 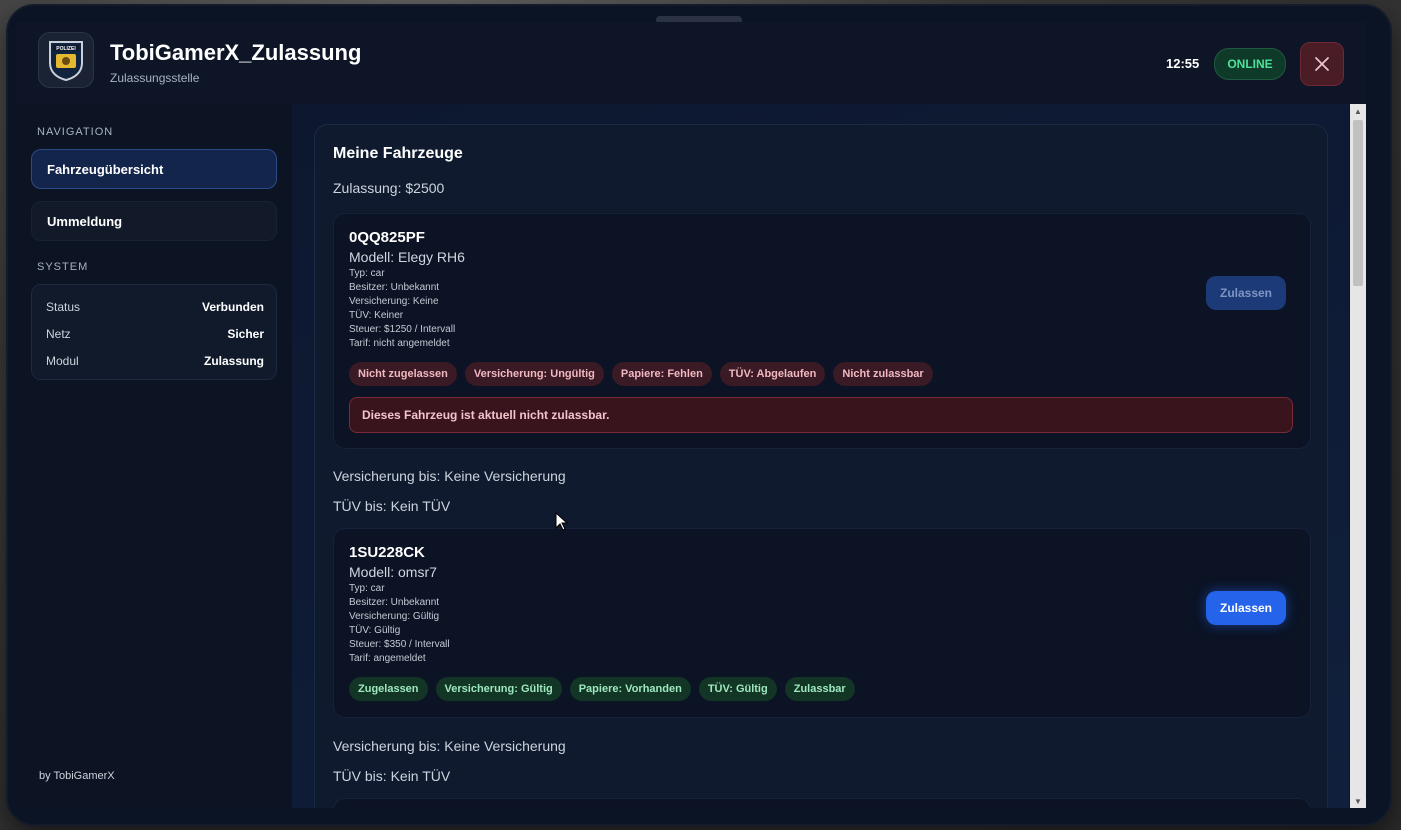 I want to click on status-badge: Nicht zulassbar, so click(x=883, y=374).